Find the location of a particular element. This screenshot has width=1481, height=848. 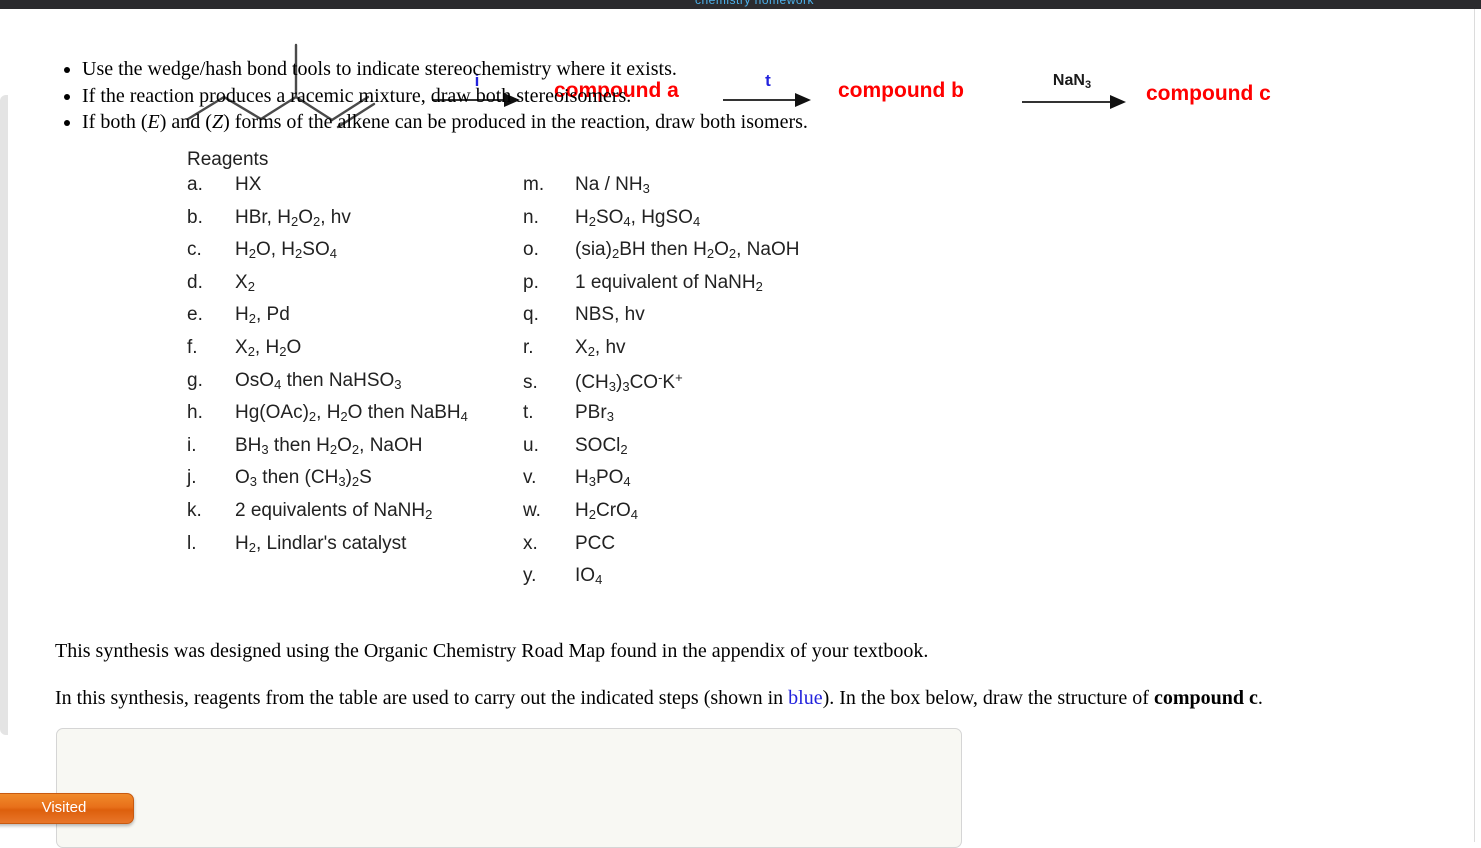

reagent-key: m. is located at coordinates (534, 184).